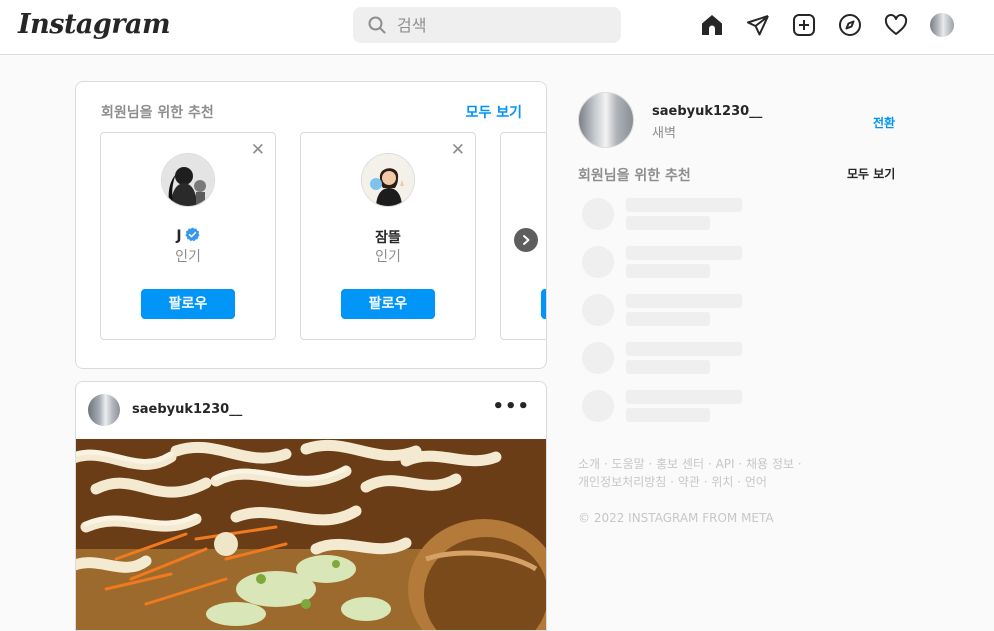 The height and width of the screenshot is (631, 994). I want to click on instagram-logo: Instagram, so click(94, 24).